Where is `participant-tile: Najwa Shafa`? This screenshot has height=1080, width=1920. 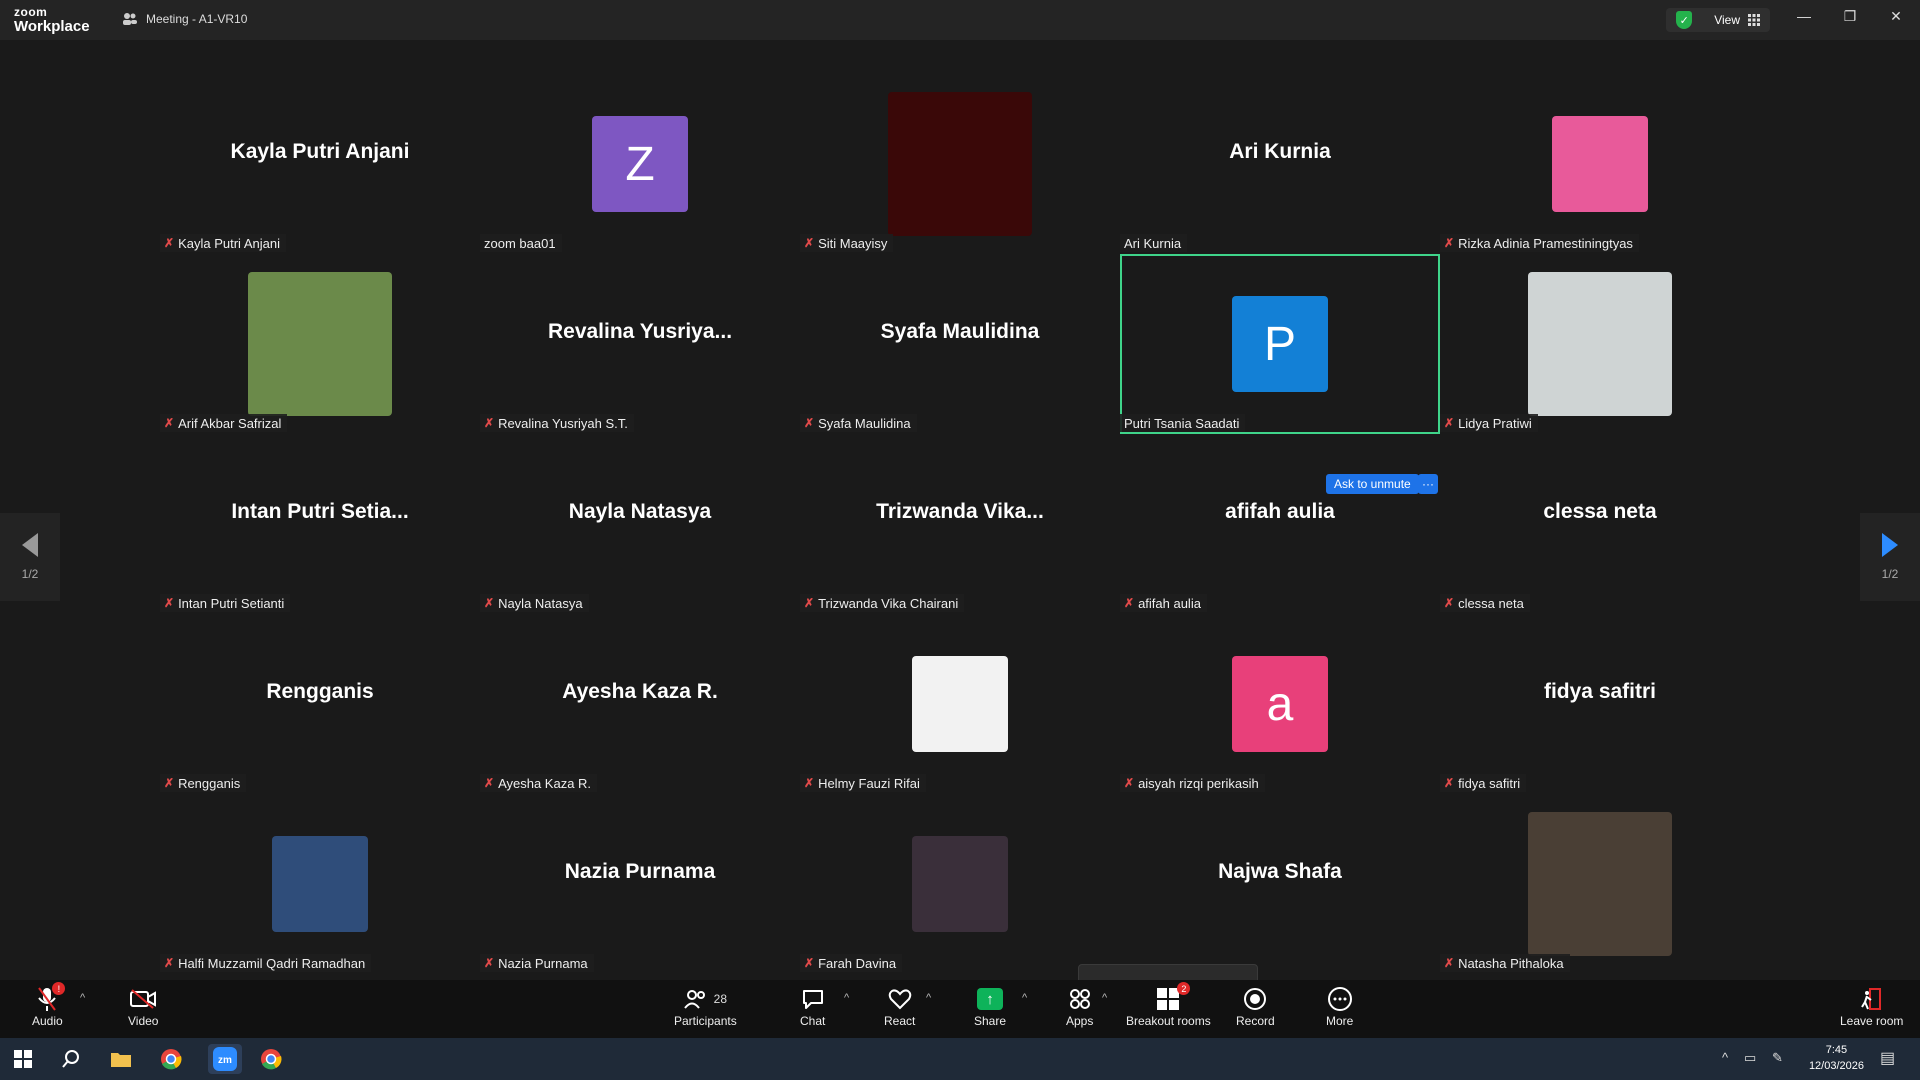 participant-tile: Najwa Shafa is located at coordinates (1280, 884).